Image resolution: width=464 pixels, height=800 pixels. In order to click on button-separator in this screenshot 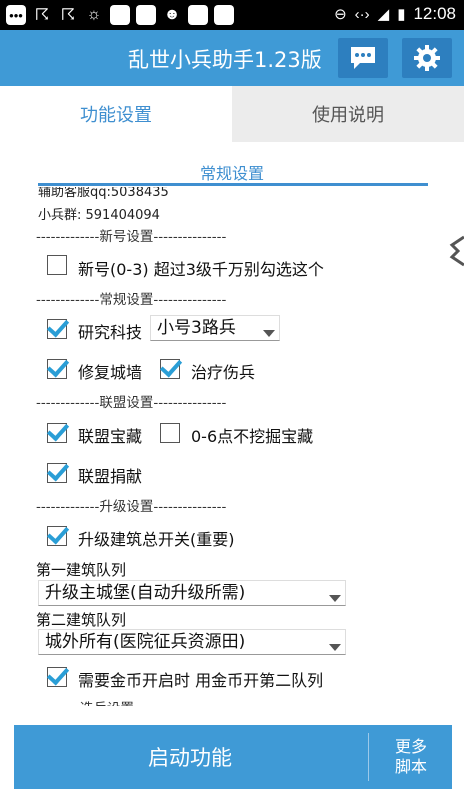, I will do `click(368, 757)`.